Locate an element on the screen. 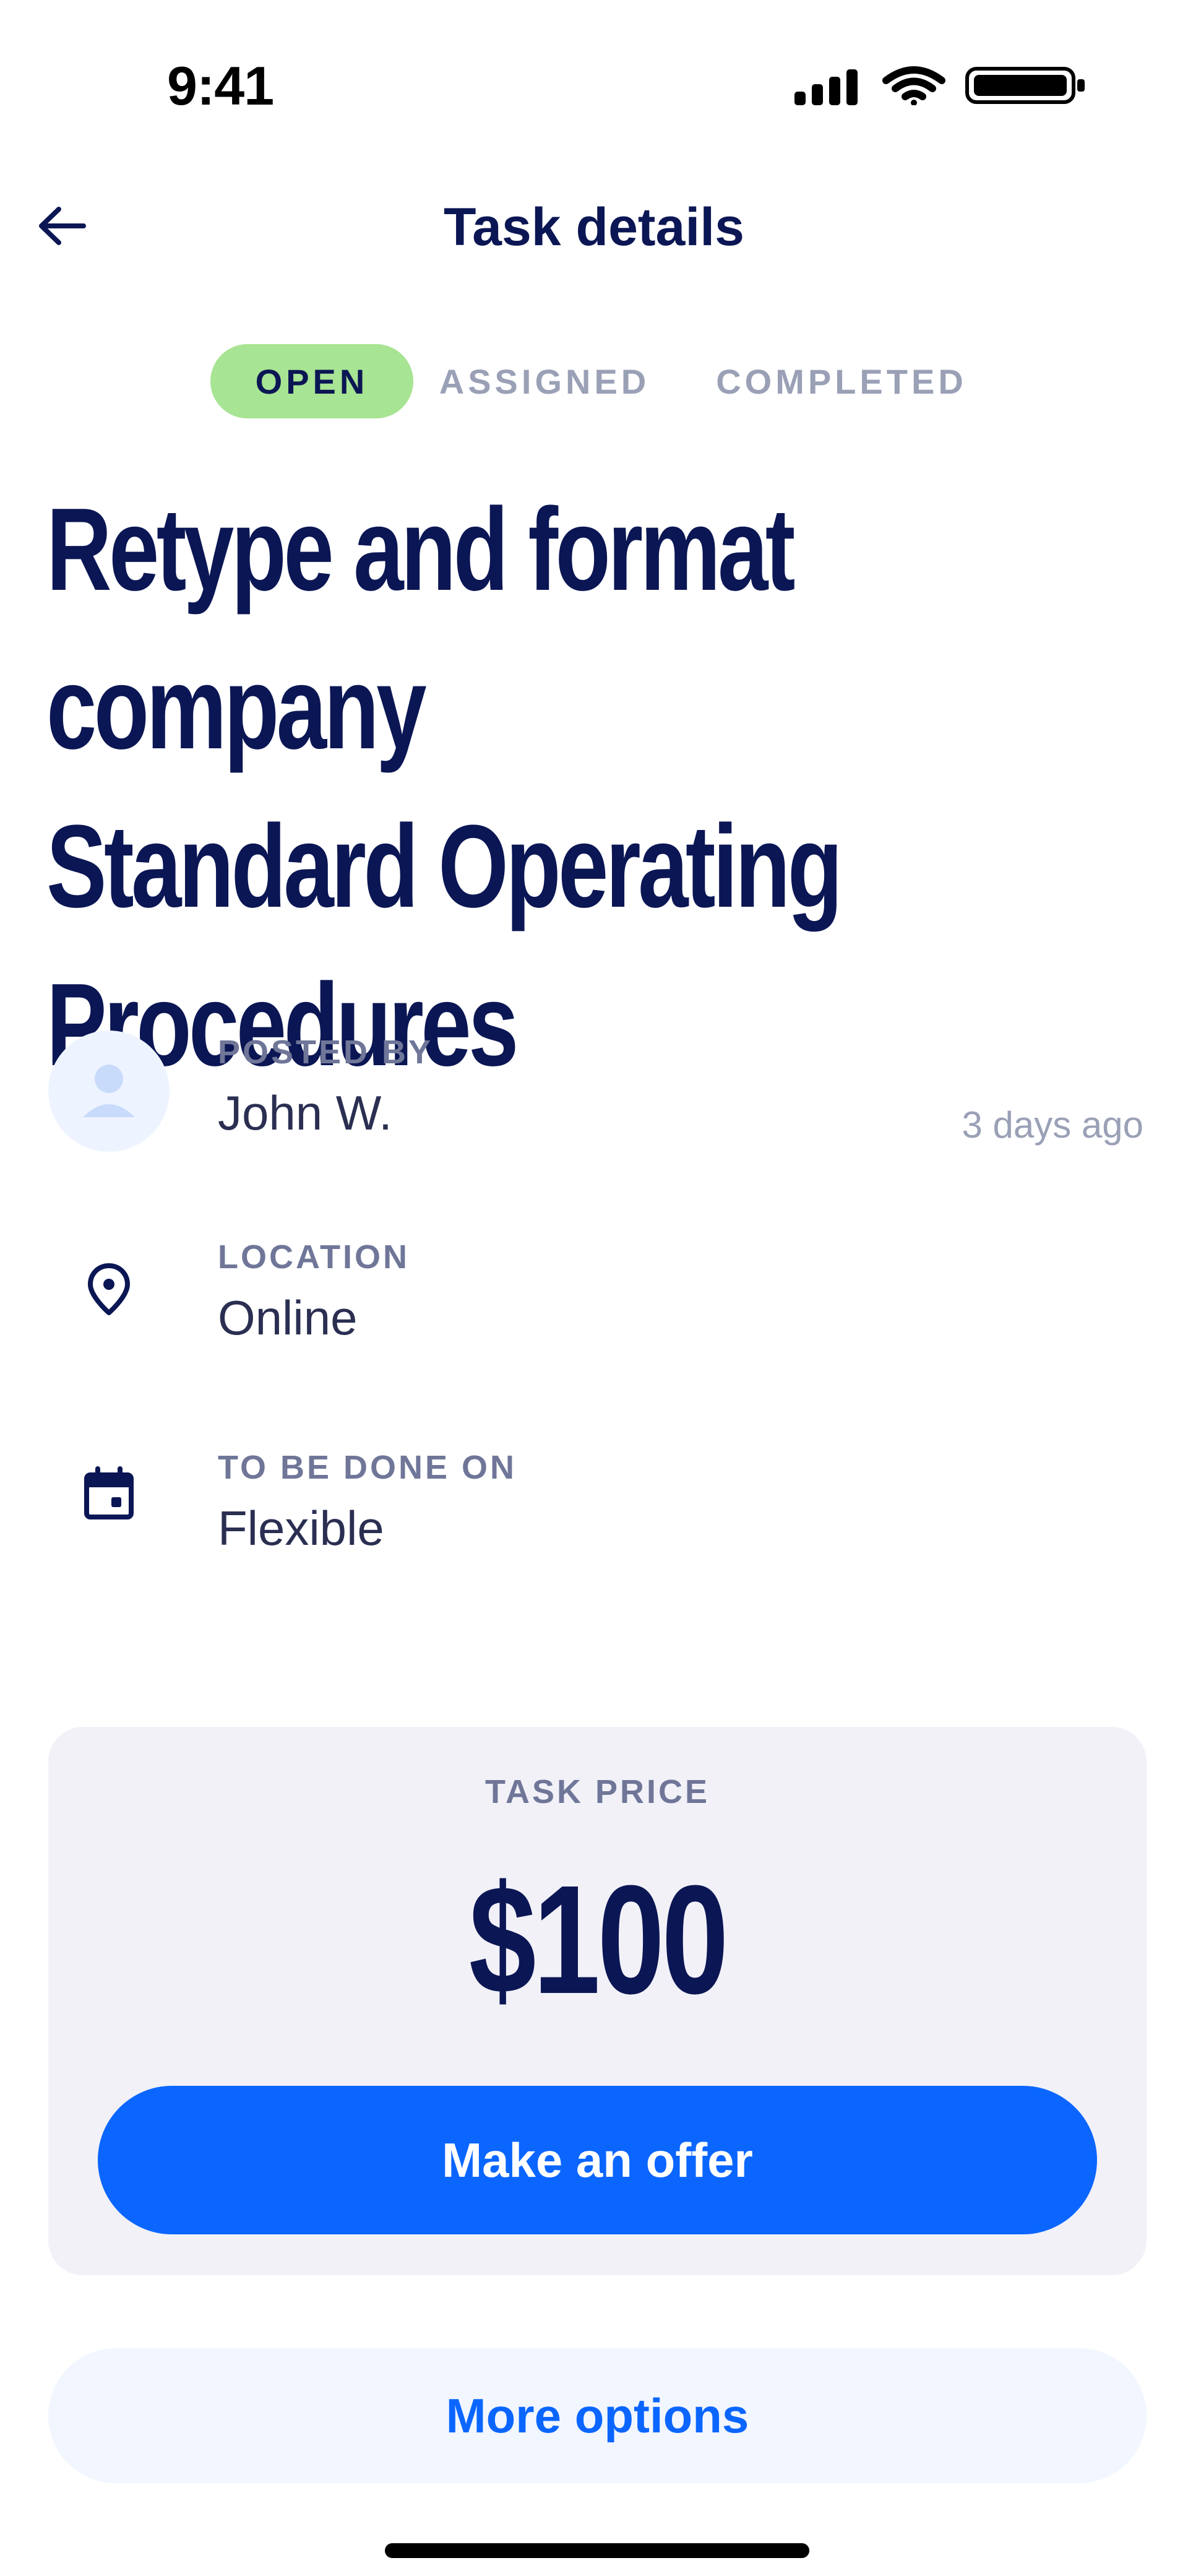  status-icons is located at coordinates (942, 85).